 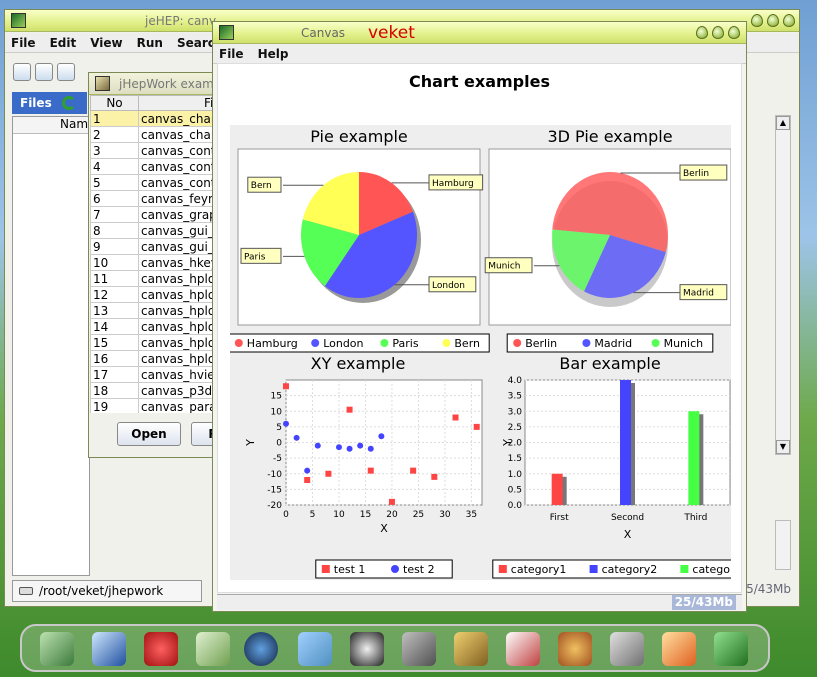 I want to click on dock-graph-icon, so click(x=57, y=649).